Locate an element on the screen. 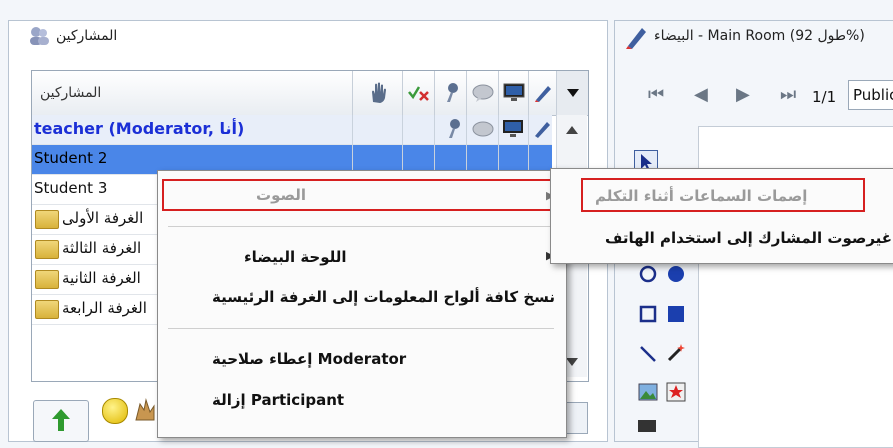 The height and width of the screenshot is (448, 893). emoticon-smile-icon is located at coordinates (115, 411).